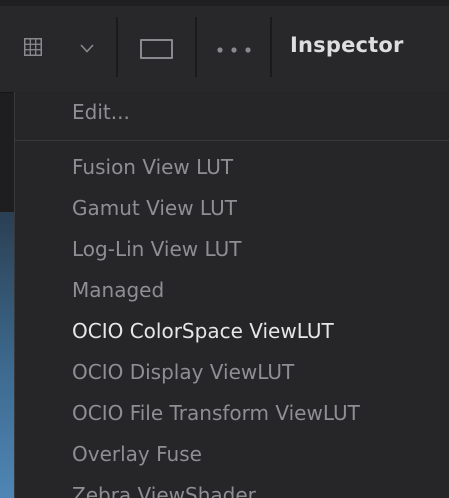  I want to click on menu-item-gamut-view-lut: Gamut View LUT, so click(232, 208).